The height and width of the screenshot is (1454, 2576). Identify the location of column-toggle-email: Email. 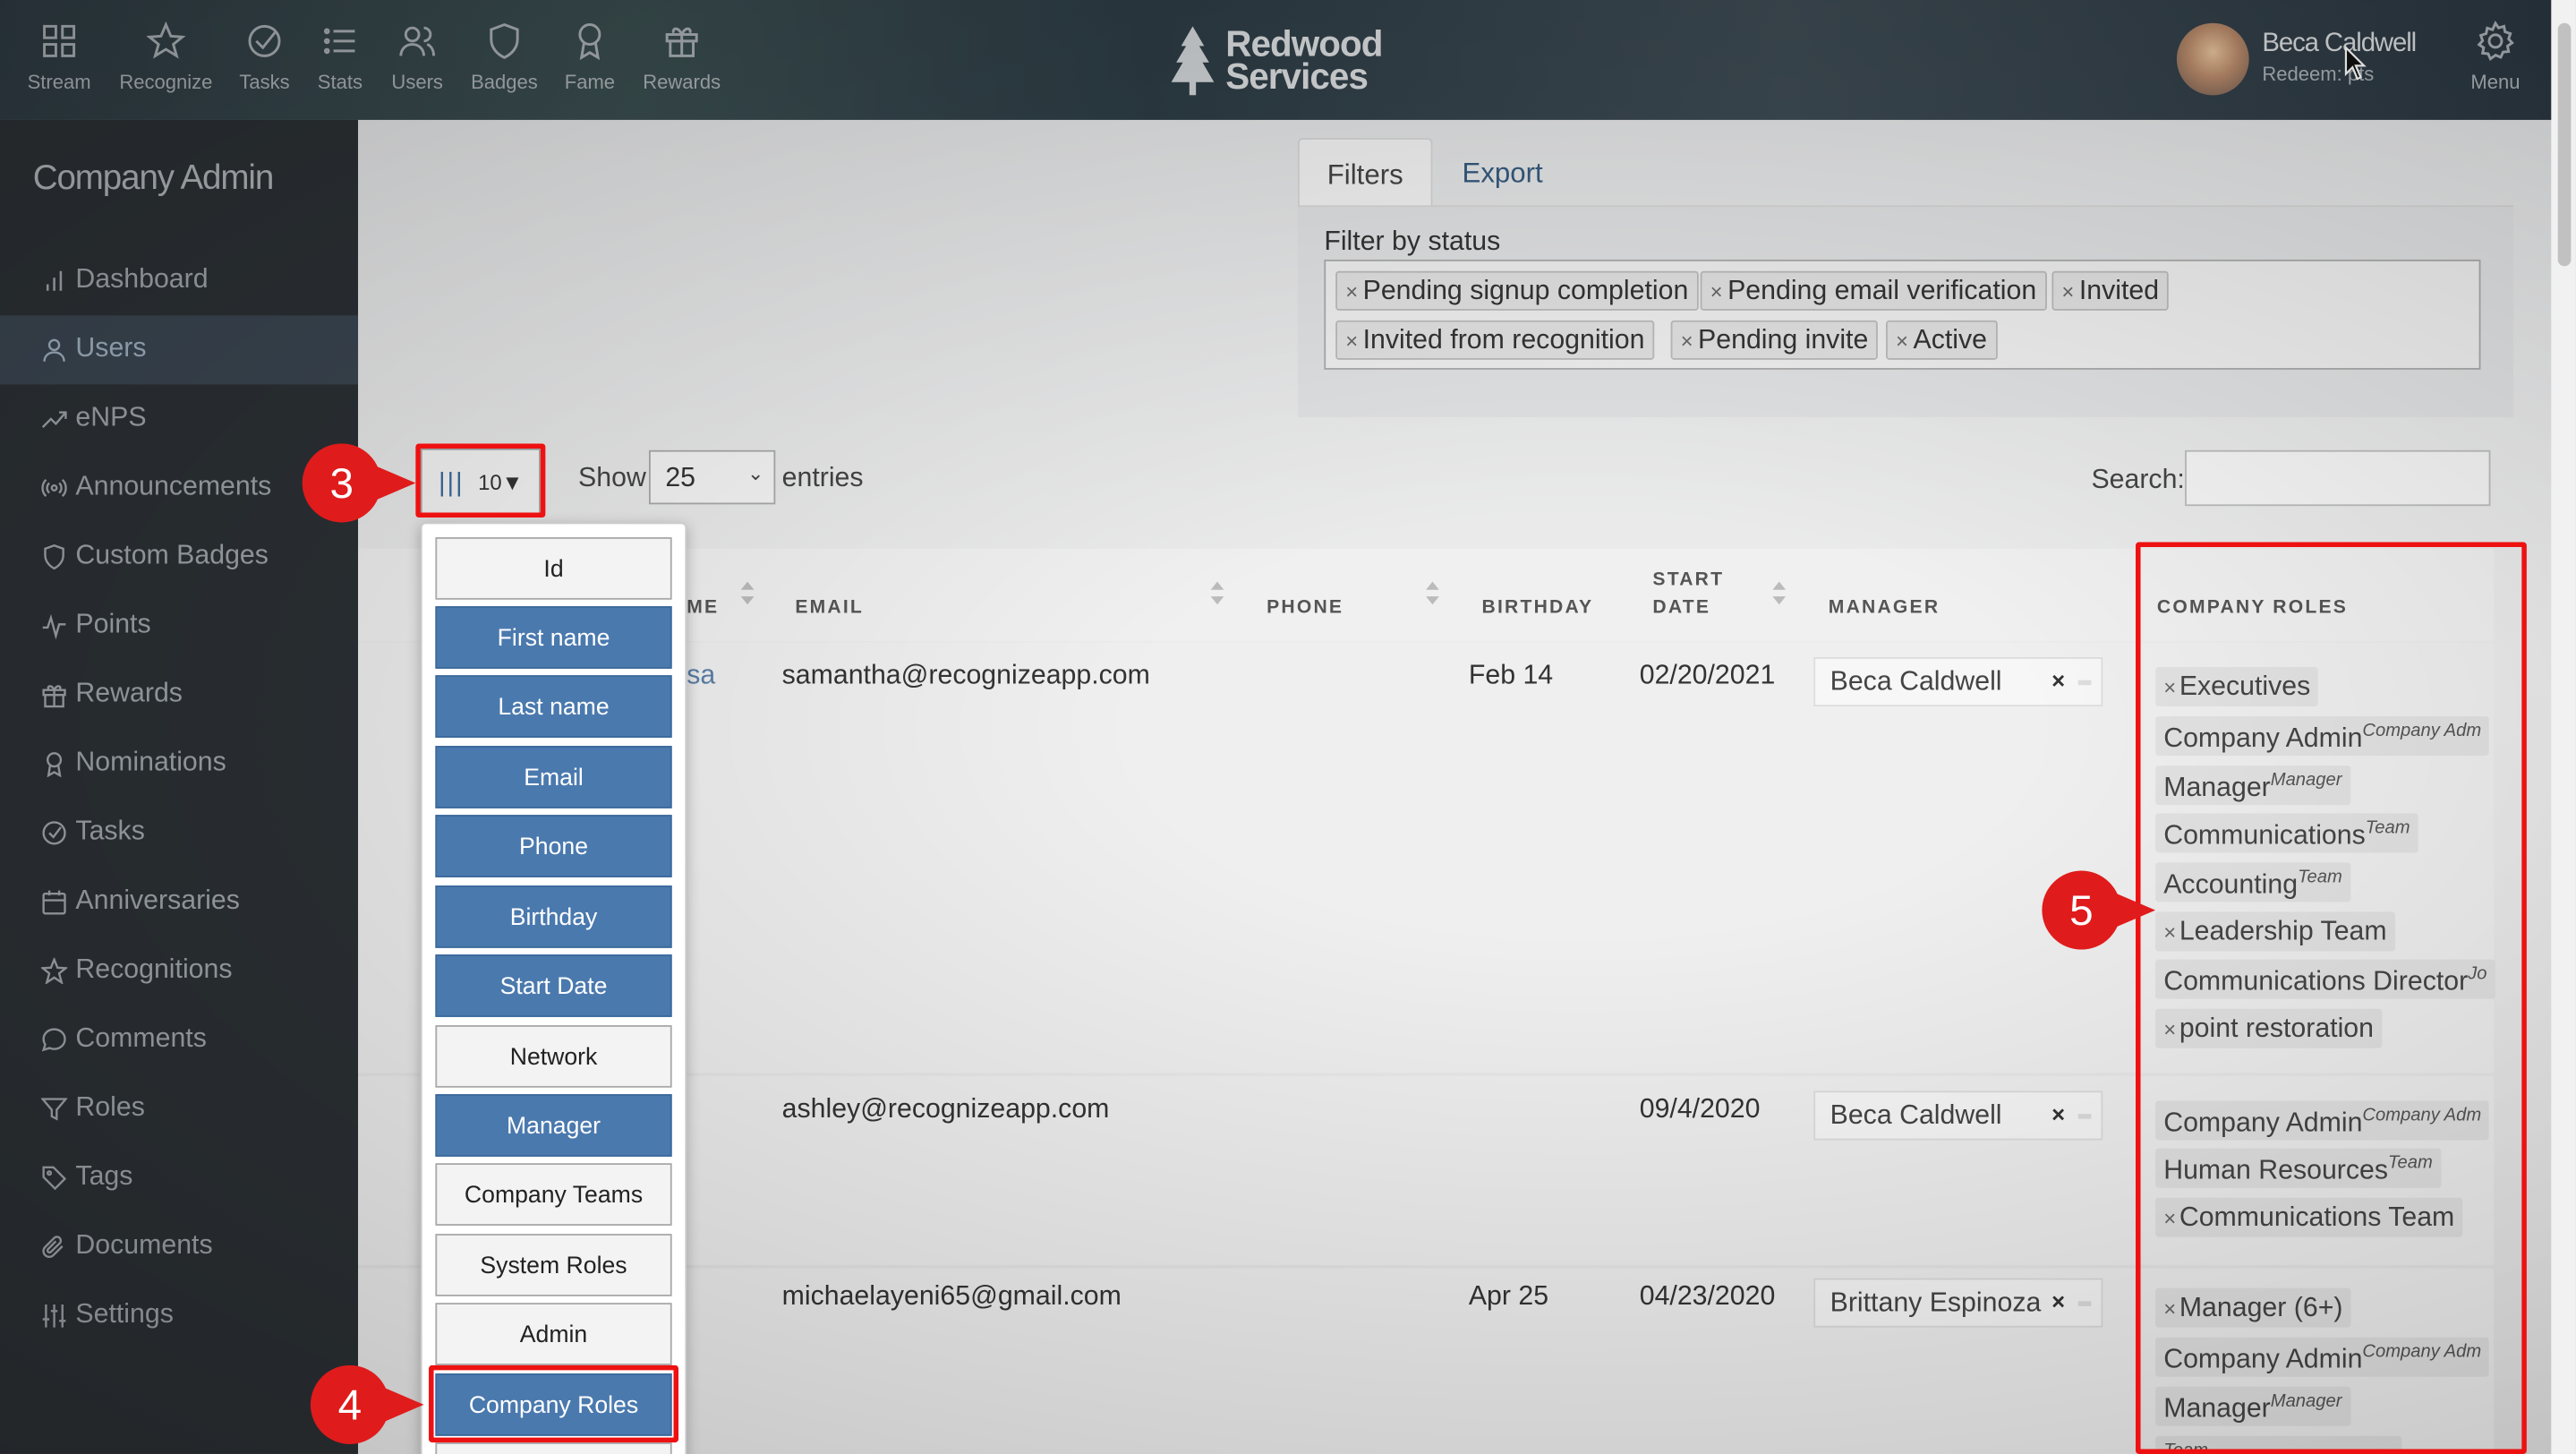
(553, 777).